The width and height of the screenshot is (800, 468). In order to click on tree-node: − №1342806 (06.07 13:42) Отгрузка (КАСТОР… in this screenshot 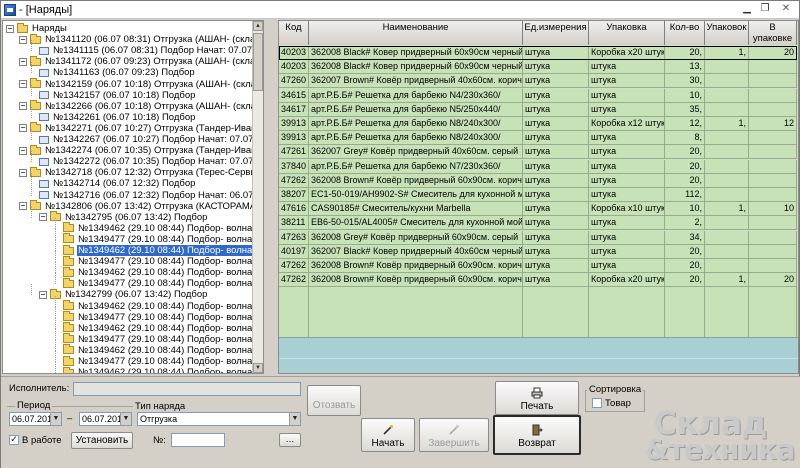, I will do `click(136, 206)`.